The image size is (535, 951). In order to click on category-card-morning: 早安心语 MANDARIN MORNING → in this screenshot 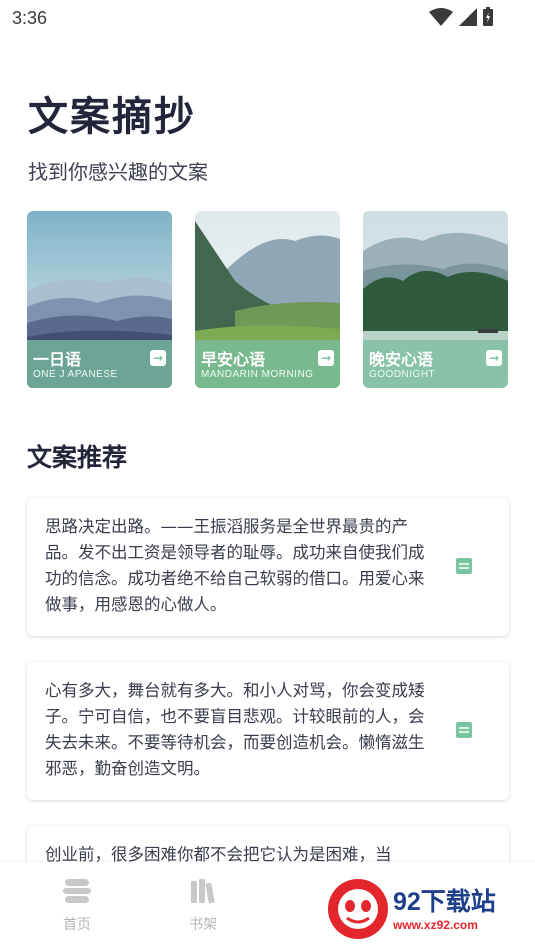, I will do `click(267, 299)`.